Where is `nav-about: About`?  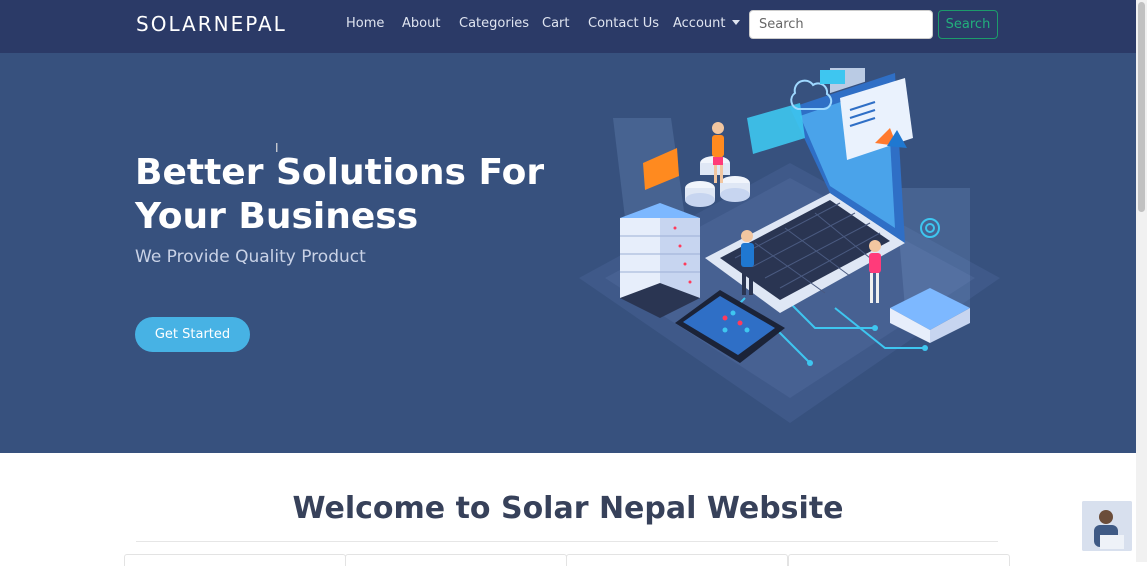 nav-about: About is located at coordinates (421, 23).